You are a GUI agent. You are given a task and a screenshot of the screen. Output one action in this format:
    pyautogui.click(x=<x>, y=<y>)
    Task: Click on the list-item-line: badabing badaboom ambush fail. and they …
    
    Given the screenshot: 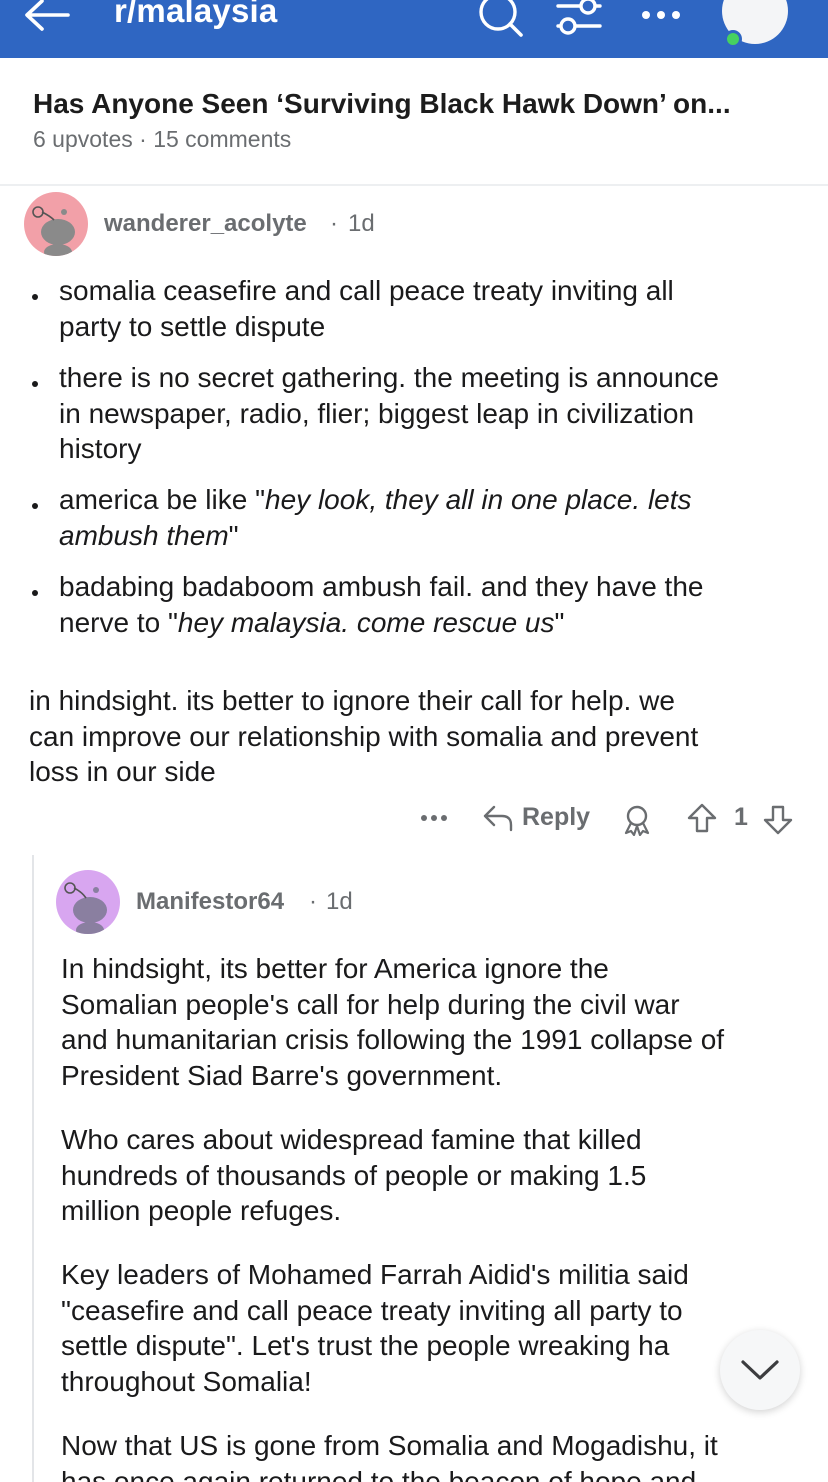 What is the action you would take?
    pyautogui.click(x=381, y=586)
    